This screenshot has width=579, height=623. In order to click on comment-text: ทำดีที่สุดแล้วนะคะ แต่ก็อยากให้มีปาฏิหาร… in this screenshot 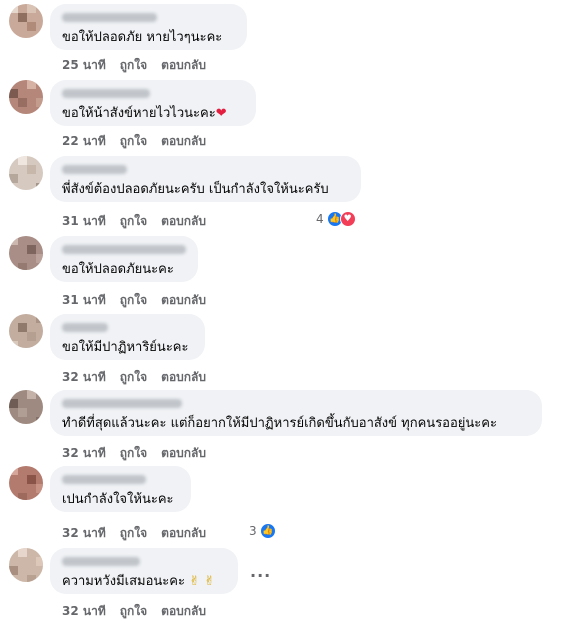, I will do `click(279, 423)`.